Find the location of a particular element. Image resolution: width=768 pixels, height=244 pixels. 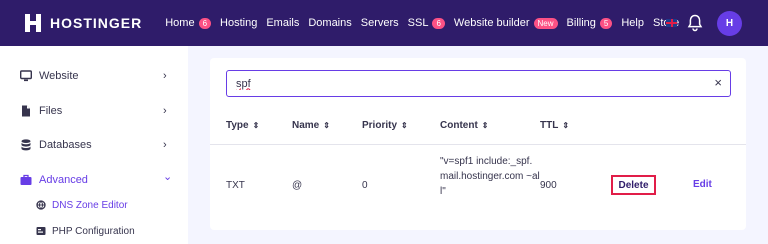

search-box: × is located at coordinates (478, 83).